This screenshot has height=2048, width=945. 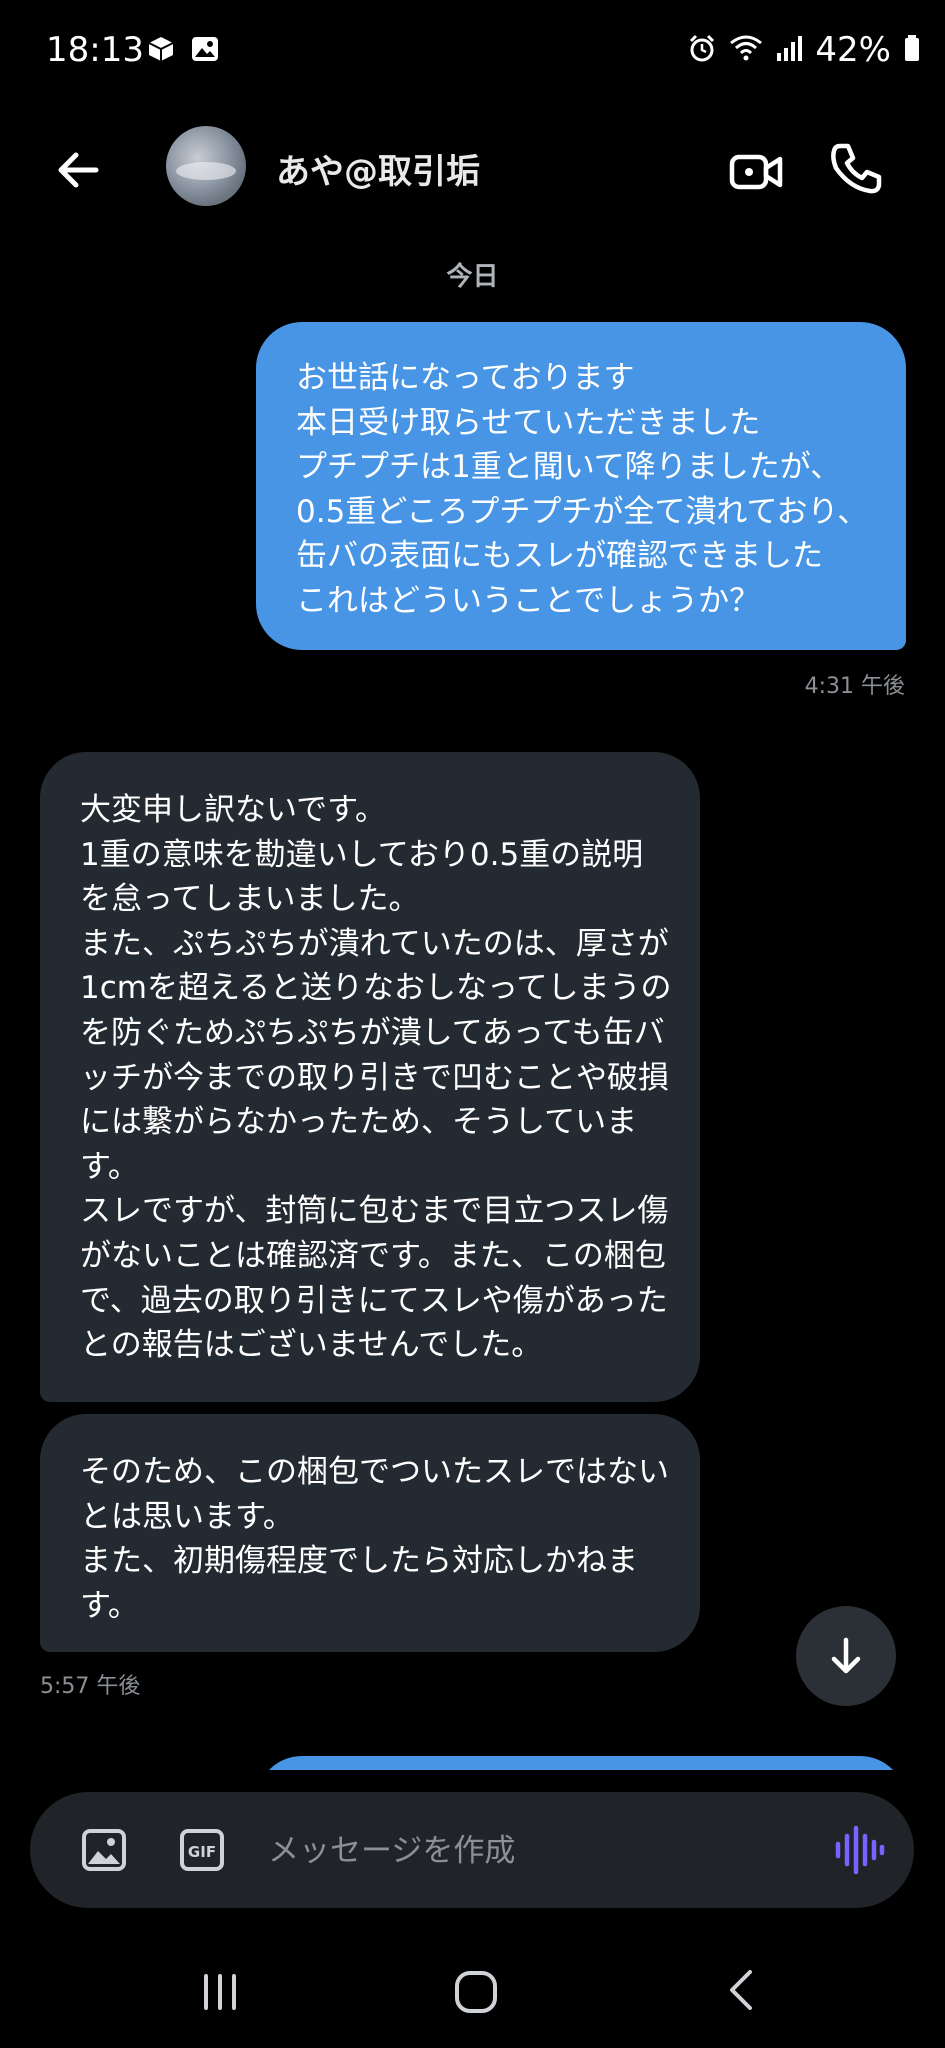 What do you see at coordinates (90, 1686) in the screenshot?
I see `message-timestamp: 5:57 午後` at bounding box center [90, 1686].